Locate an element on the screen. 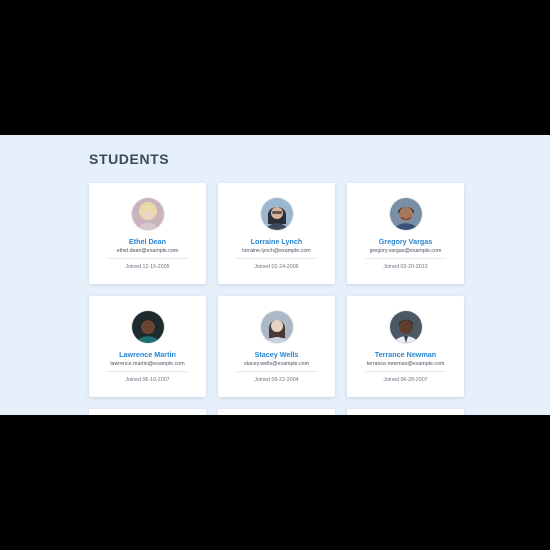  joined-date: Joined 06-28-2007 is located at coordinates (405, 380).